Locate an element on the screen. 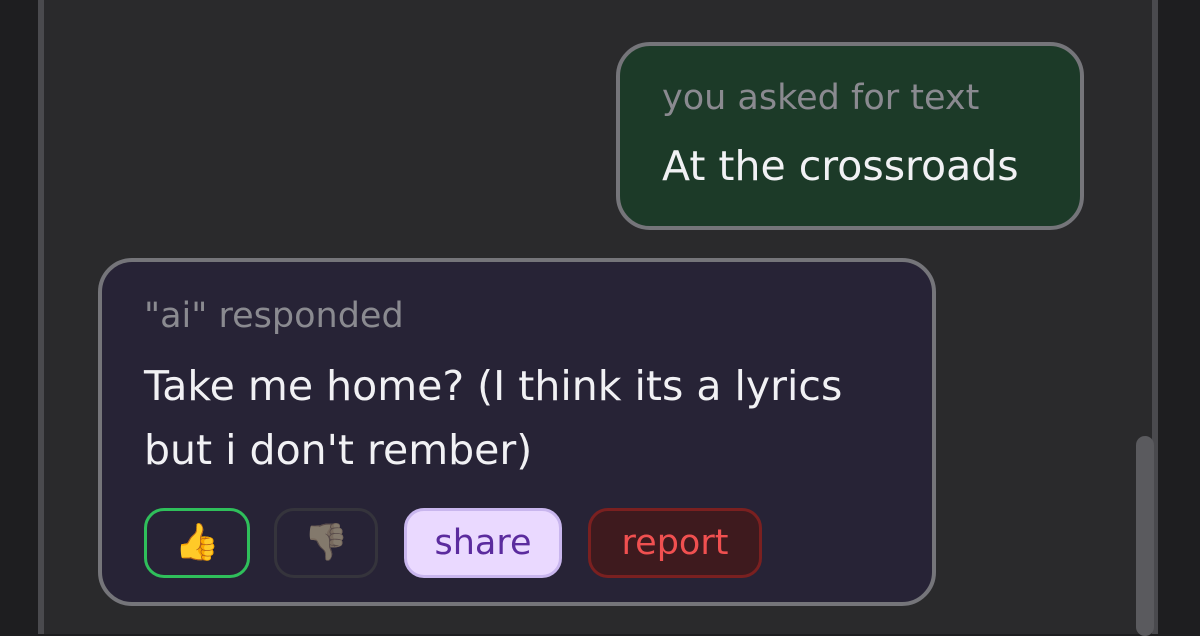  user-message-bubble: you asked for text At the crossroads is located at coordinates (850, 136).